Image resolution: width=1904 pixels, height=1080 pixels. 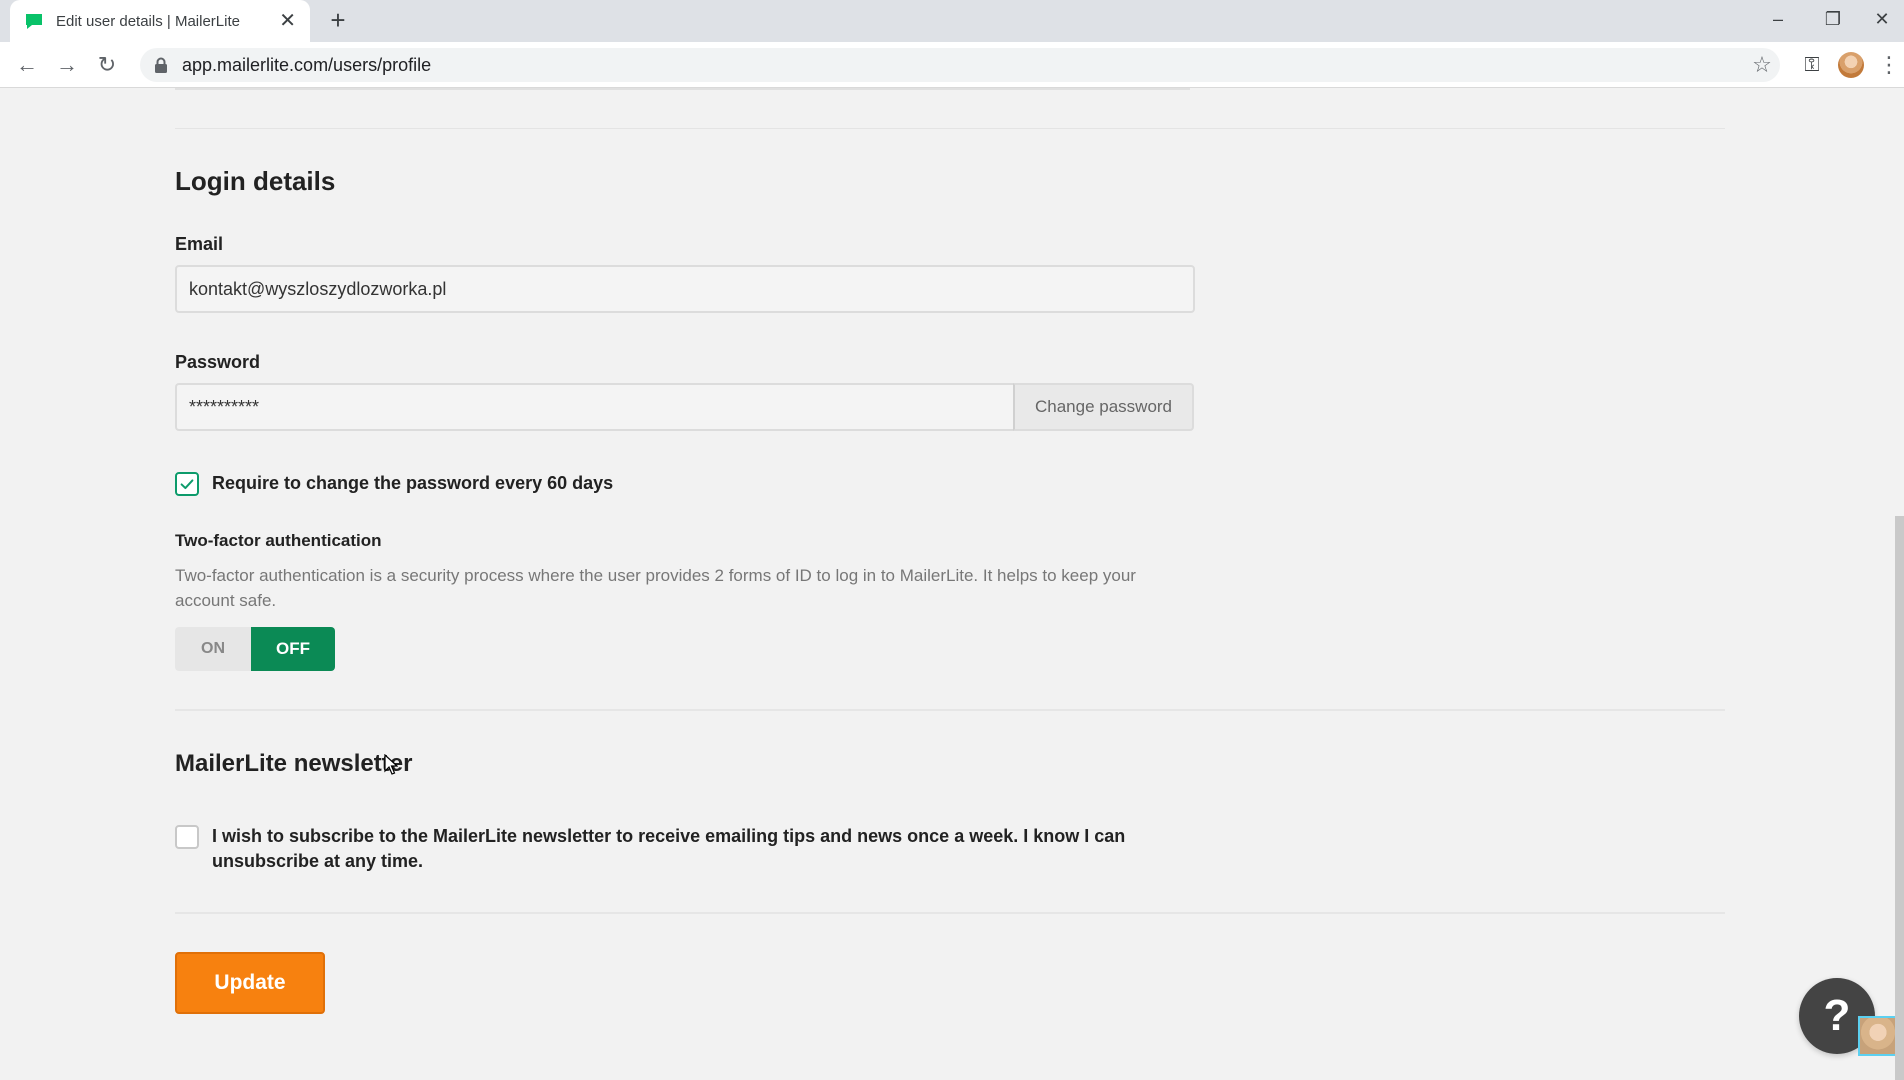 I want to click on close-window-icon: ✕, so click(x=1882, y=19).